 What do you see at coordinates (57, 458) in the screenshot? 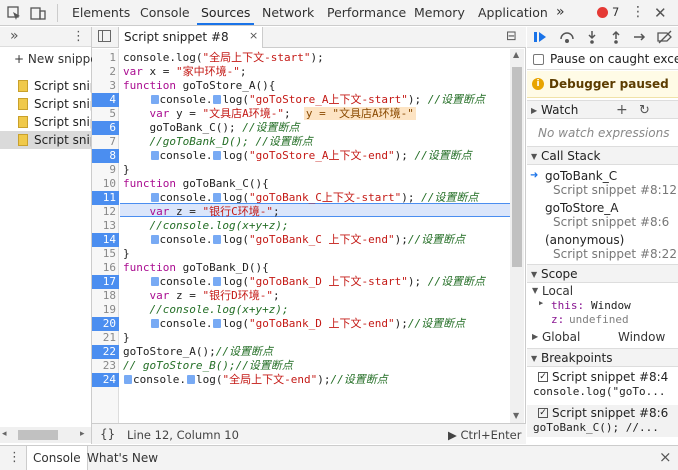
I see `drawer-tab-console: Console` at bounding box center [57, 458].